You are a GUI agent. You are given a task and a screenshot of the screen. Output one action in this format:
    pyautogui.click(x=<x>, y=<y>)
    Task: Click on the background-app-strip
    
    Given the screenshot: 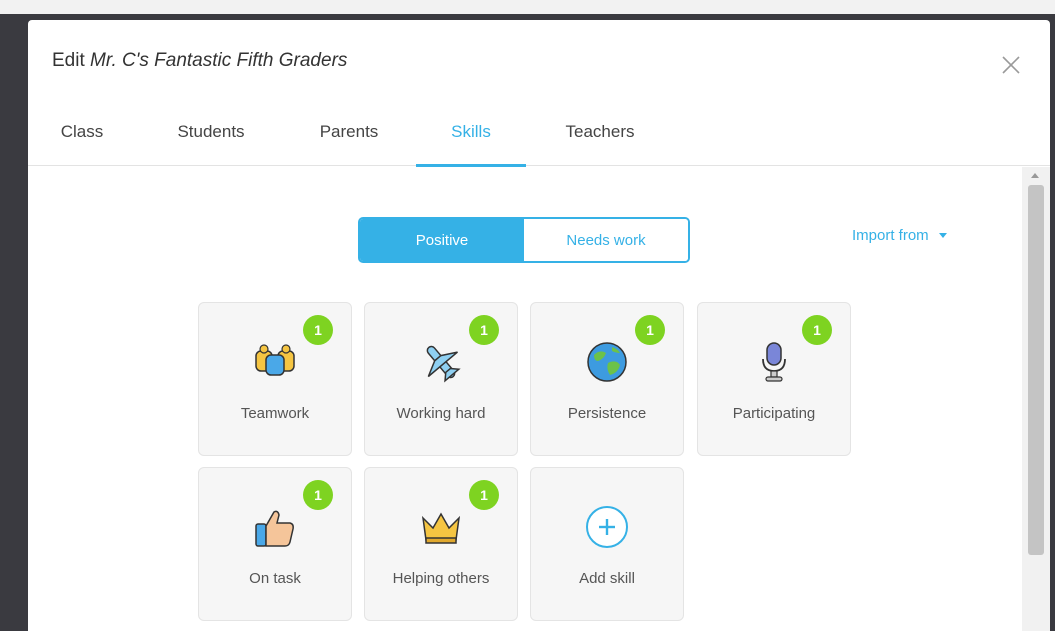 What is the action you would take?
    pyautogui.click(x=527, y=7)
    